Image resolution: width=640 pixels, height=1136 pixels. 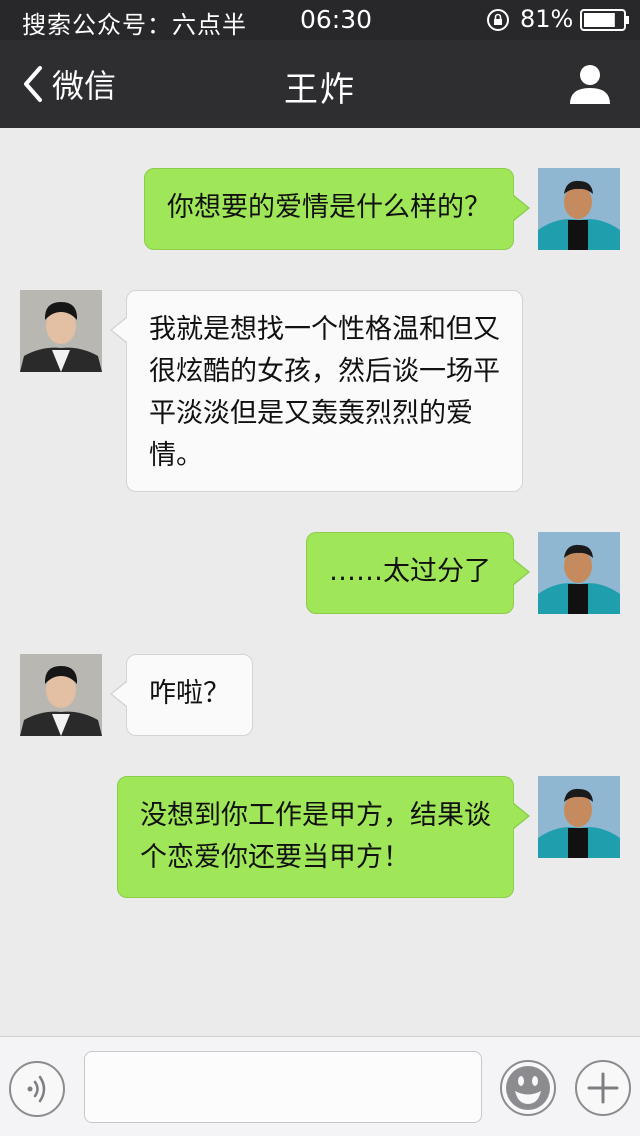 I want to click on emoji-button, so click(x=528, y=1088).